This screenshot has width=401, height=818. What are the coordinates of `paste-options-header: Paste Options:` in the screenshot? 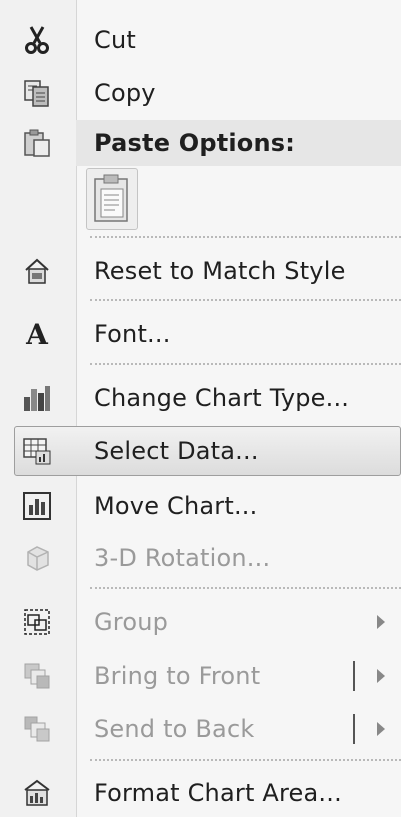 It's located at (238, 143).